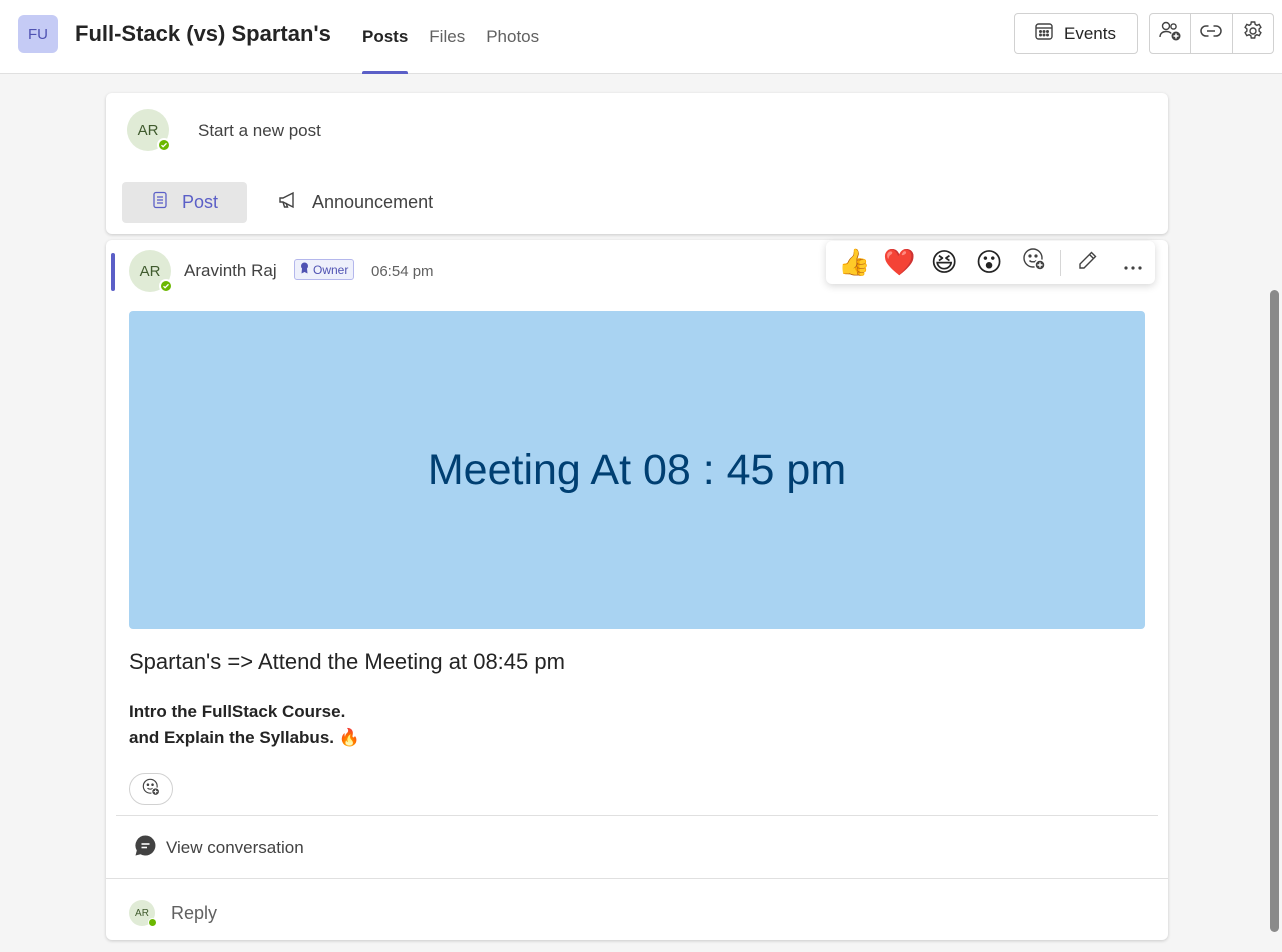 This screenshot has height=952, width=1282. I want to click on message-timestamp: 06:54 pm, so click(402, 271).